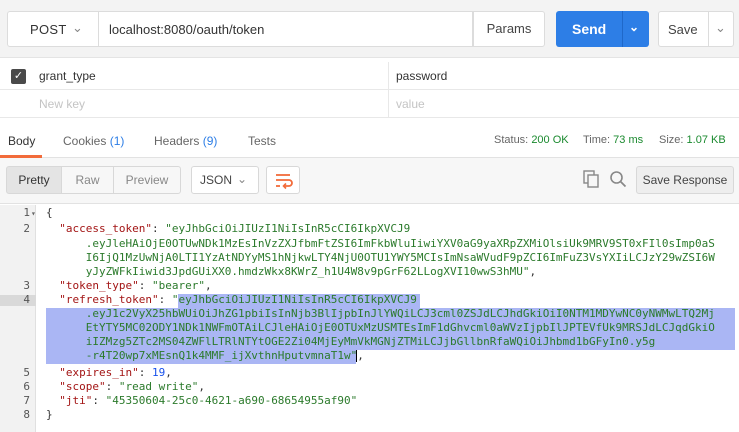 This screenshot has height=432, width=739. I want to click on method-label: POST, so click(48, 29).